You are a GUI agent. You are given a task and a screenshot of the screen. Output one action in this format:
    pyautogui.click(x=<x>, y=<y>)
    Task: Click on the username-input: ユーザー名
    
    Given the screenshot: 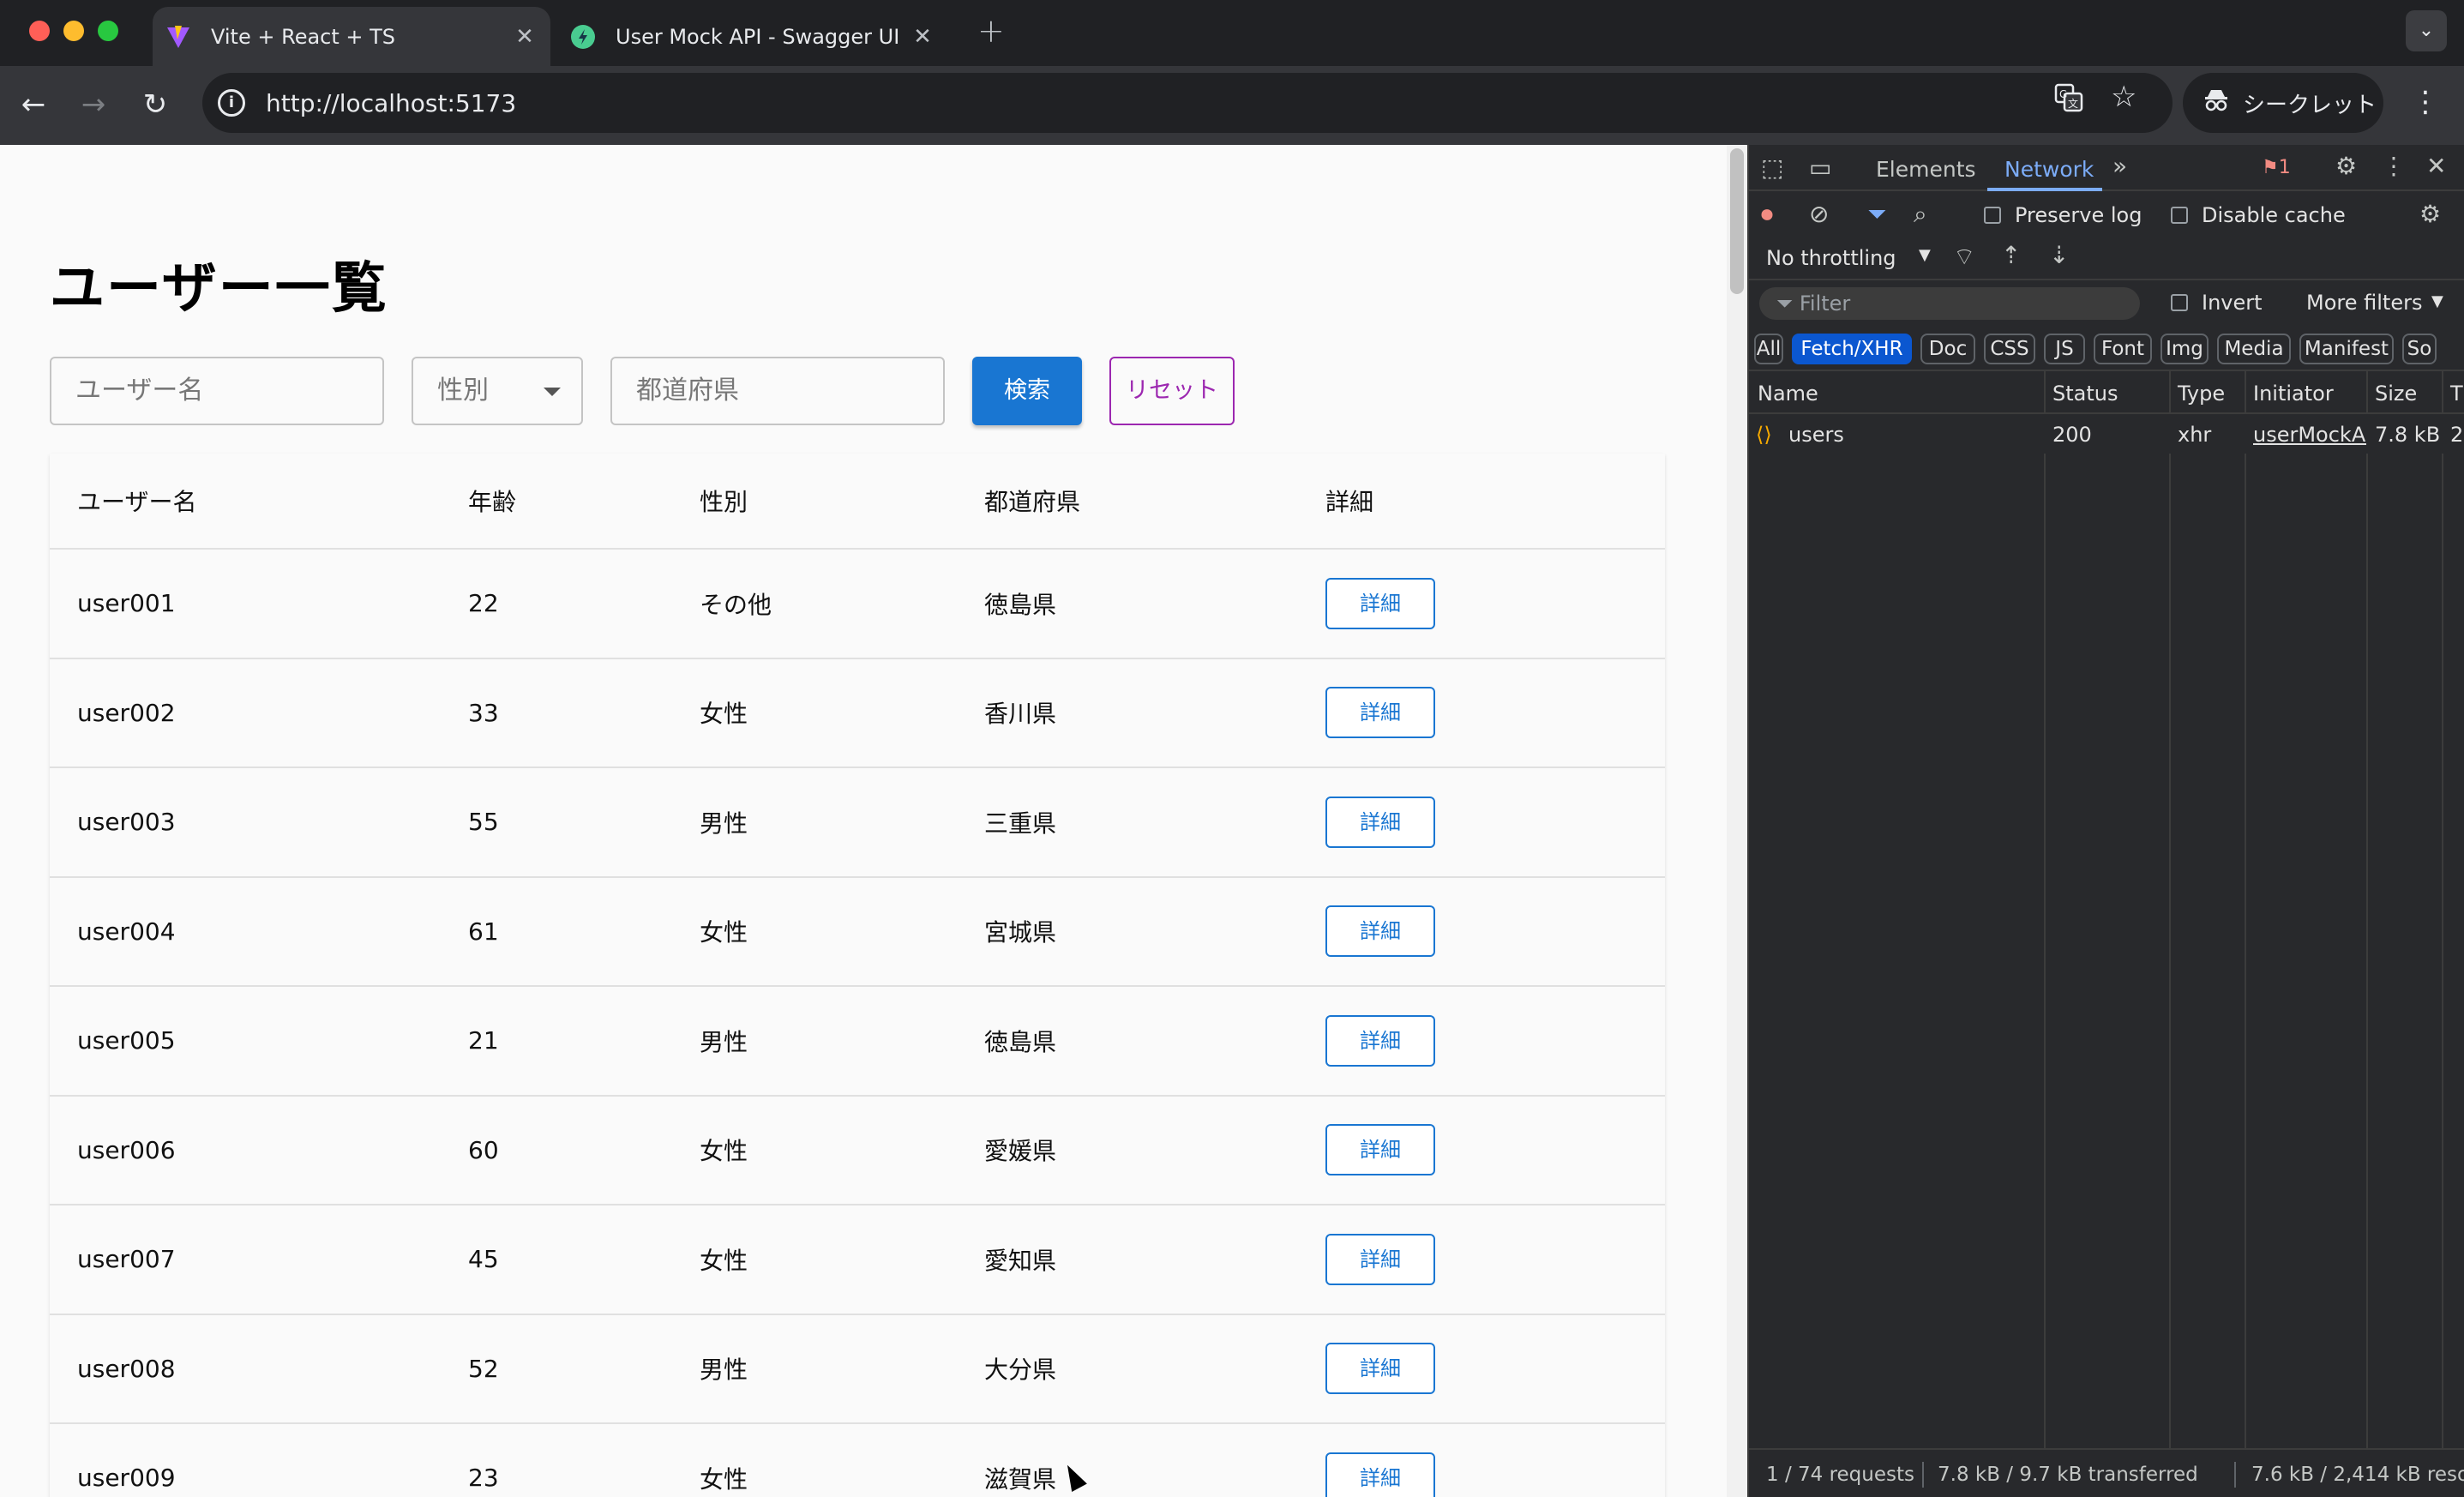 What is the action you would take?
    pyautogui.click(x=217, y=391)
    